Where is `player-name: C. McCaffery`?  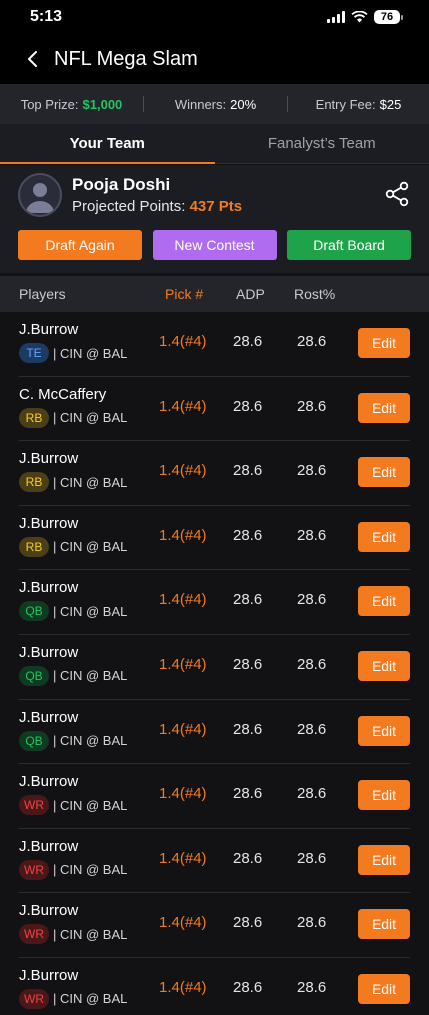 player-name: C. McCaffery is located at coordinates (62, 394).